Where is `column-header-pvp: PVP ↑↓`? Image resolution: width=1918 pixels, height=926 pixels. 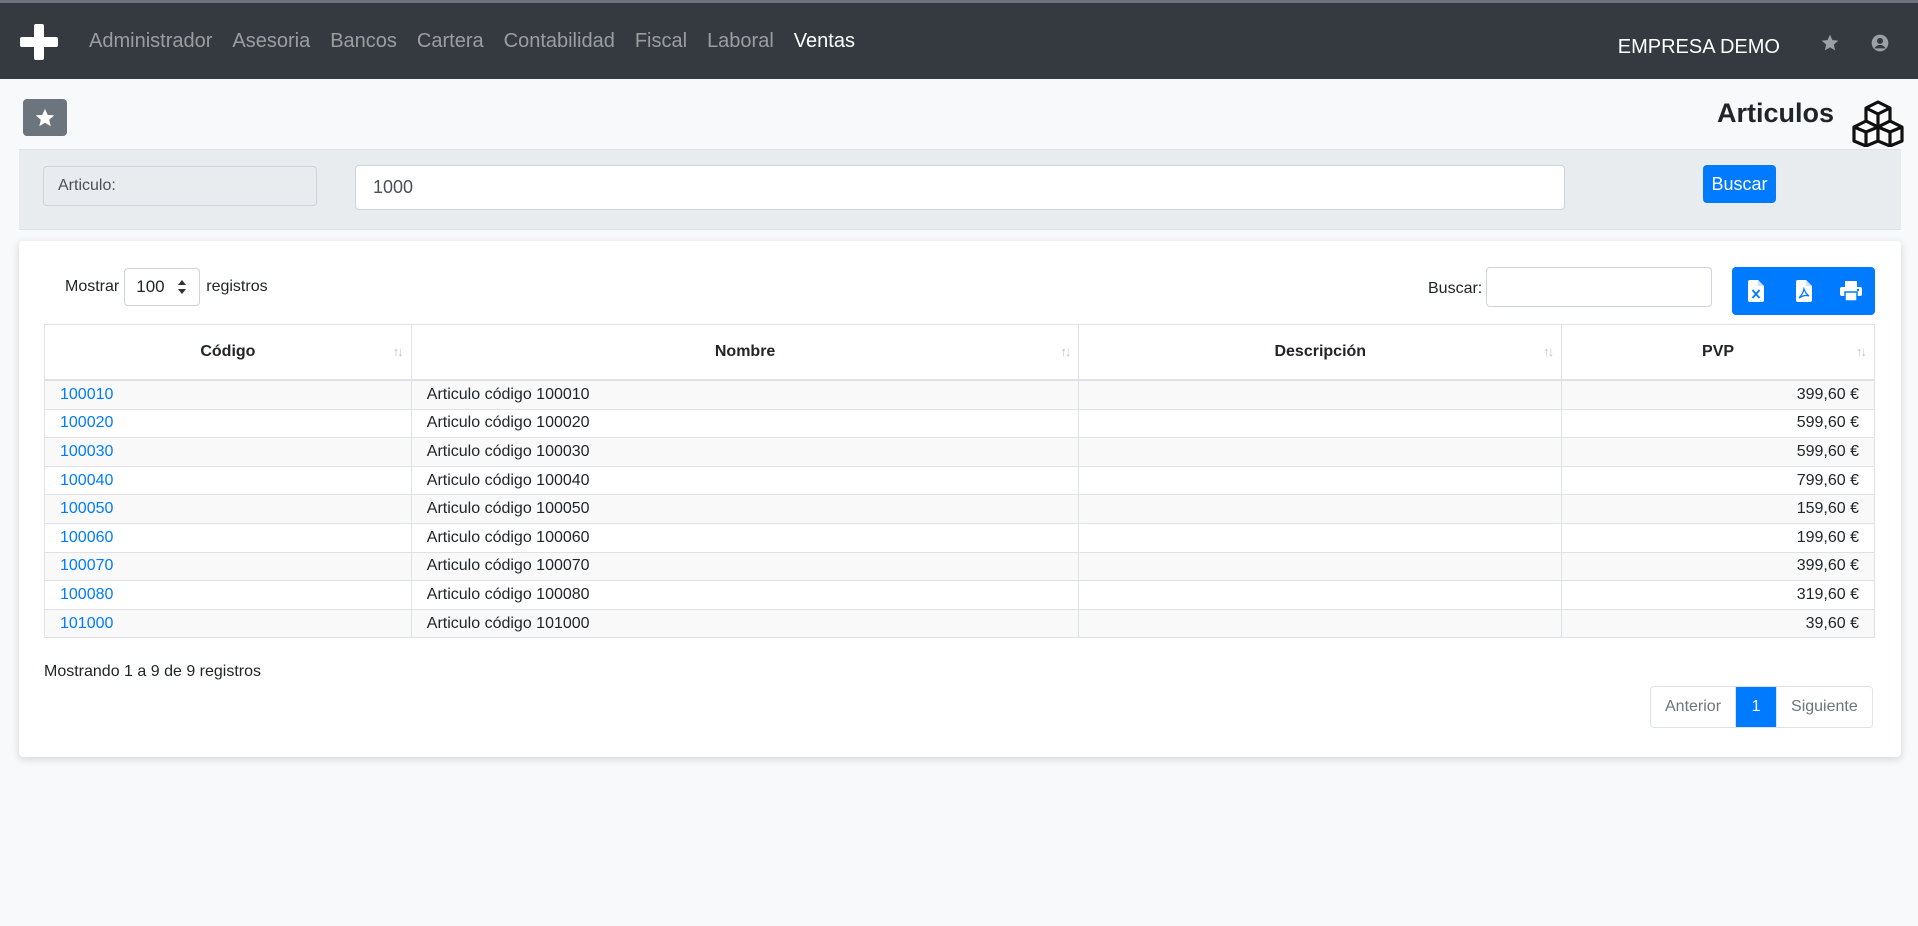 column-header-pvp: PVP ↑↓ is located at coordinates (1718, 352).